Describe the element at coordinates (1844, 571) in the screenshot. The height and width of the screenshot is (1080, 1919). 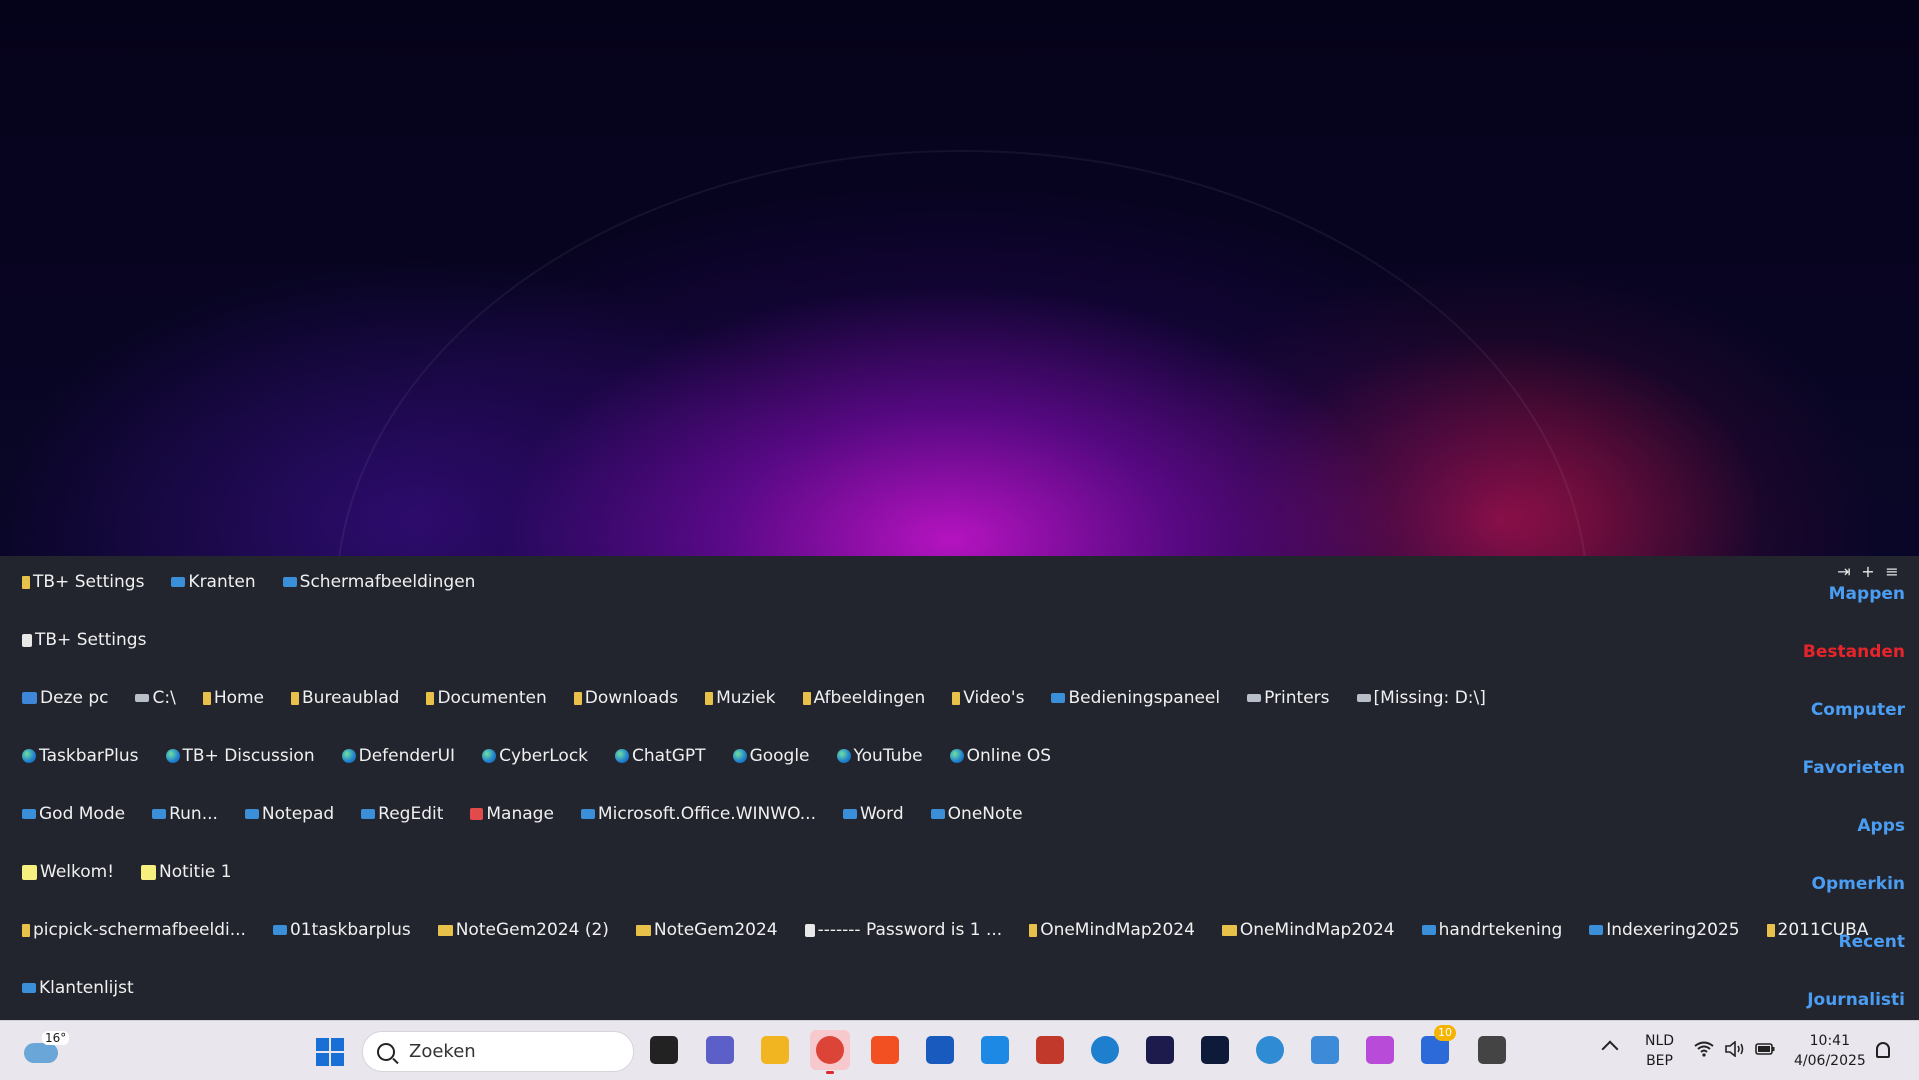
I see `pin-icon: ⇥` at that location.